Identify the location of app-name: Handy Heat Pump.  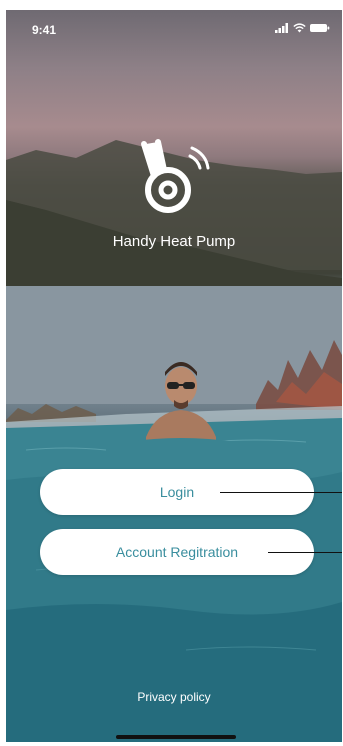
(174, 241).